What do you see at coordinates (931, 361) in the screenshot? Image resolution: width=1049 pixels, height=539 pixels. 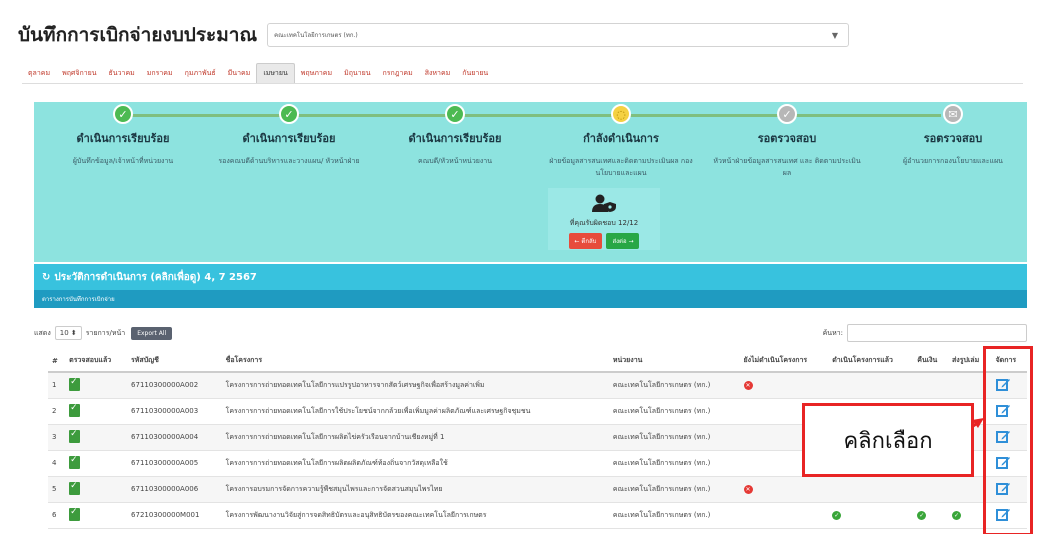 I see `column-header: คืนเงิน` at bounding box center [931, 361].